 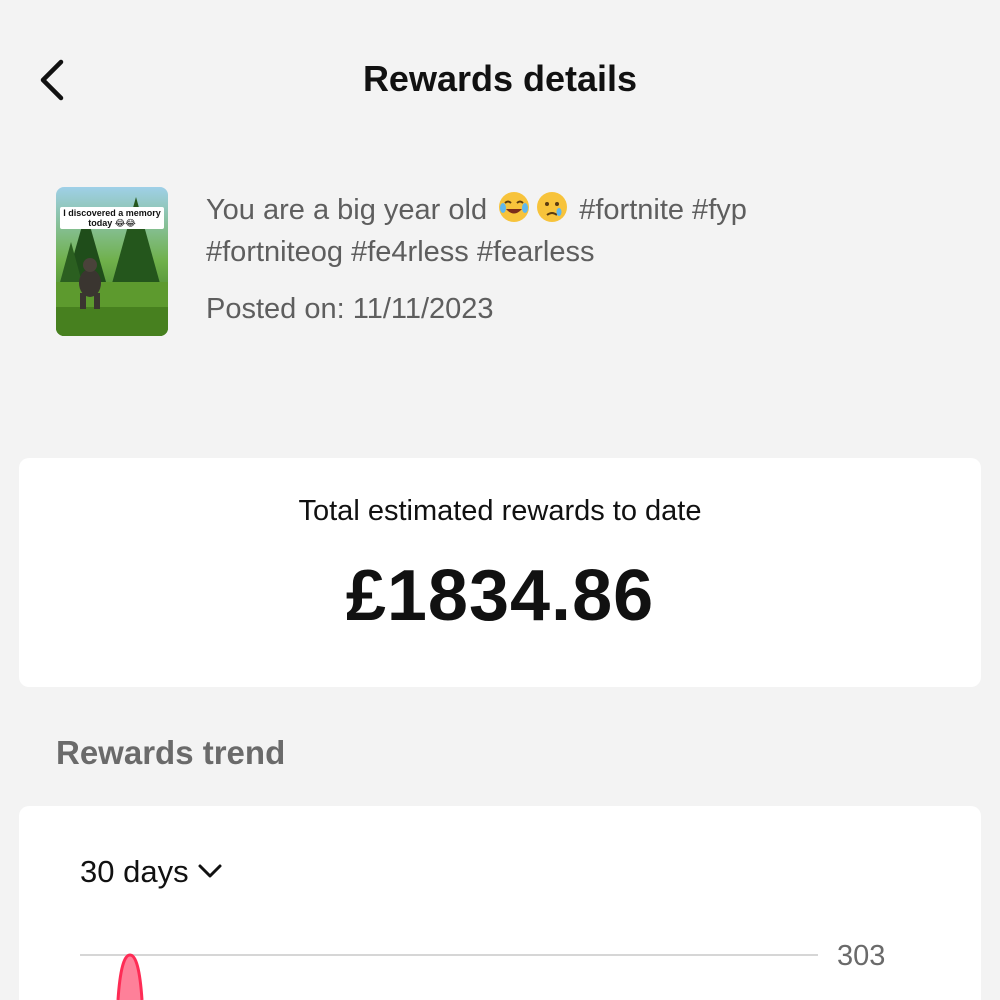 I want to click on rewards-trend-chart: 303, so click(x=482, y=970).